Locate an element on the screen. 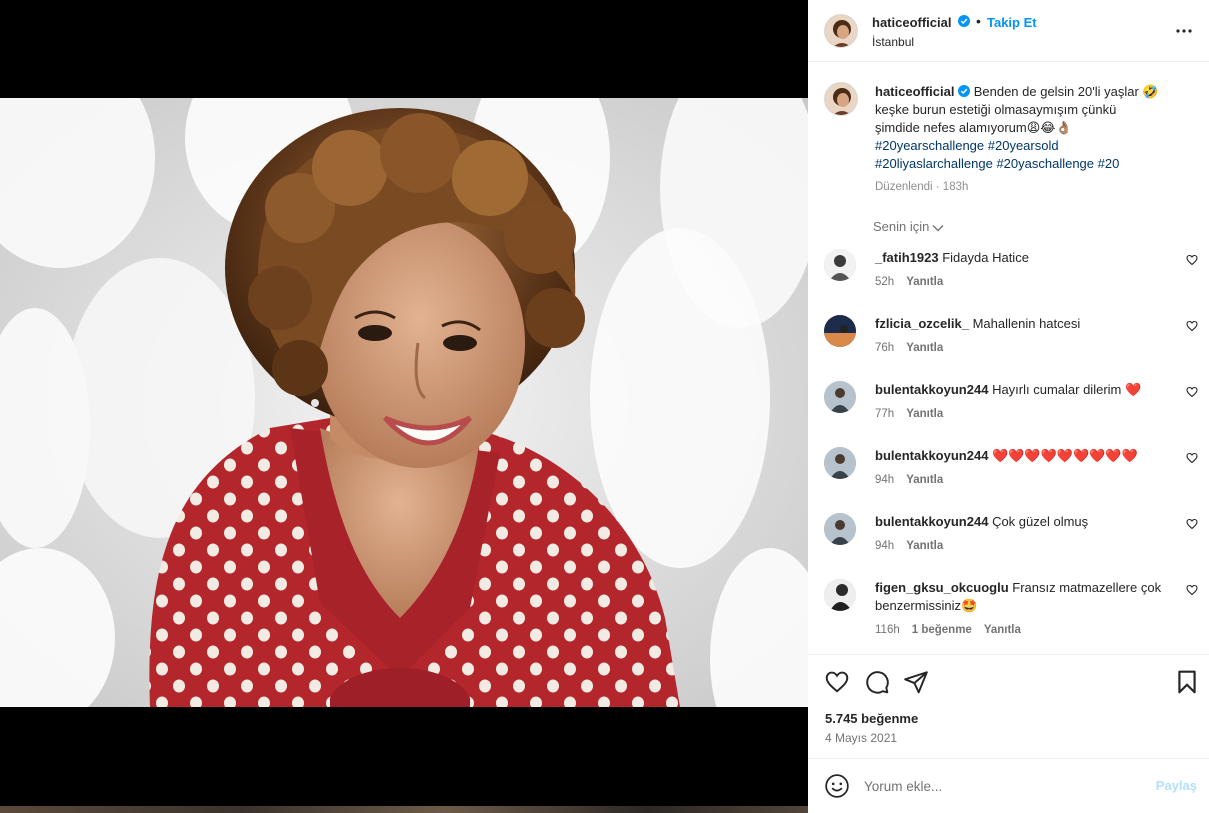 This screenshot has width=1209, height=813. comment-meta: 52h Yanıtla is located at coordinates (915, 282).